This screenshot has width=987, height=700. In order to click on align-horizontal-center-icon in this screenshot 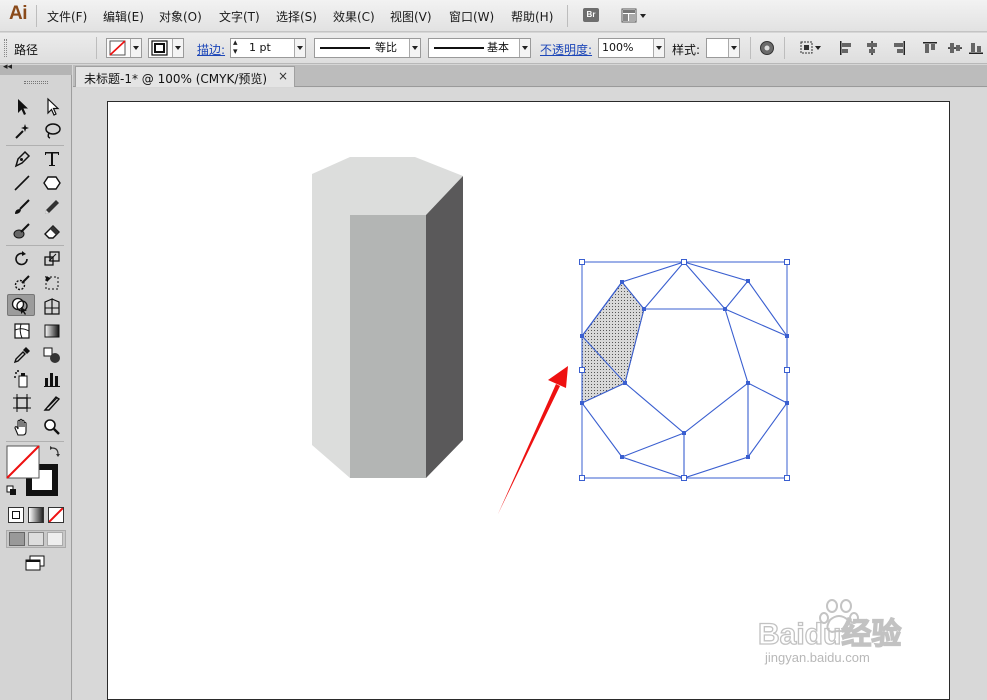, I will do `click(872, 48)`.